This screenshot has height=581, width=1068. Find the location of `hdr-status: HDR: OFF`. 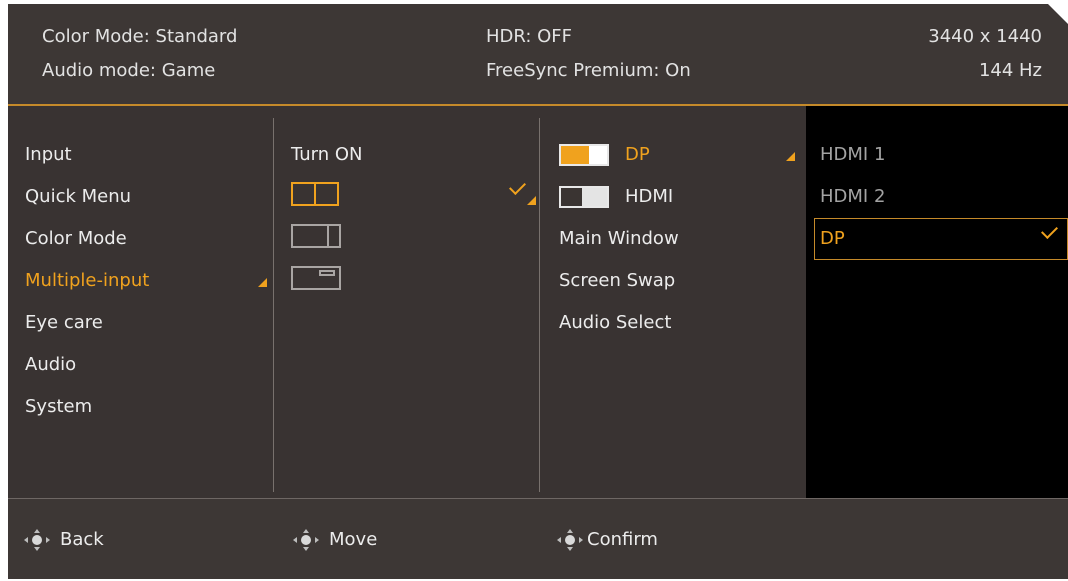

hdr-status: HDR: OFF is located at coordinates (529, 36).